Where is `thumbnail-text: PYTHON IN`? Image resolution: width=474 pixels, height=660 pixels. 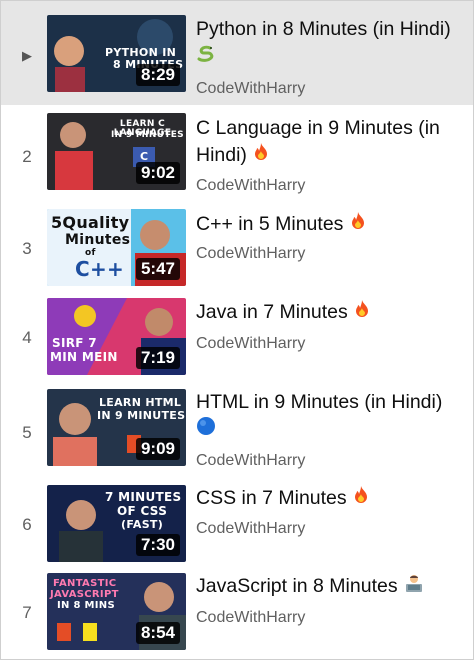 thumbnail-text: PYTHON IN is located at coordinates (141, 52).